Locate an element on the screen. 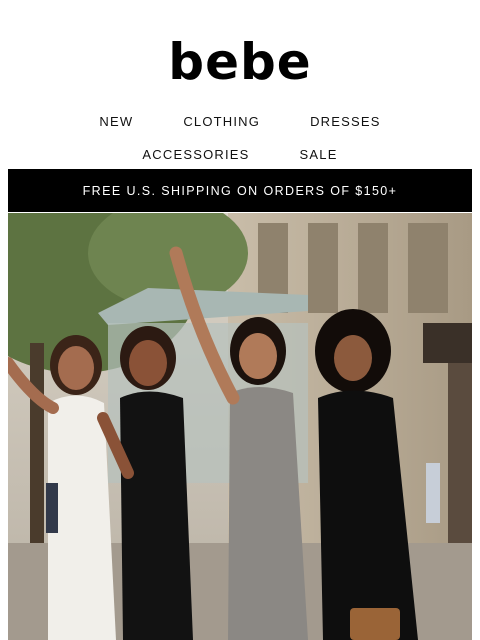  nav-item-accessories: ACCESSORIES is located at coordinates (195, 155).